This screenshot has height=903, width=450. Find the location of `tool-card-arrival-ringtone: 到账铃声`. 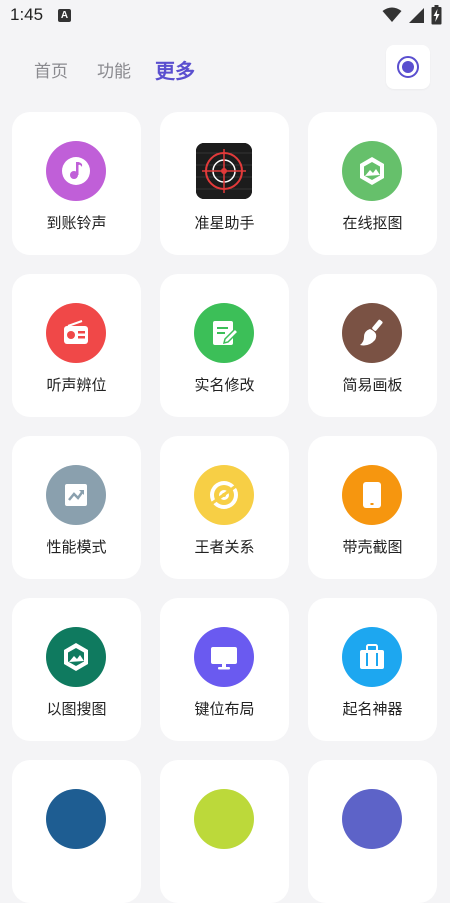

tool-card-arrival-ringtone: 到账铃声 is located at coordinates (76, 183).